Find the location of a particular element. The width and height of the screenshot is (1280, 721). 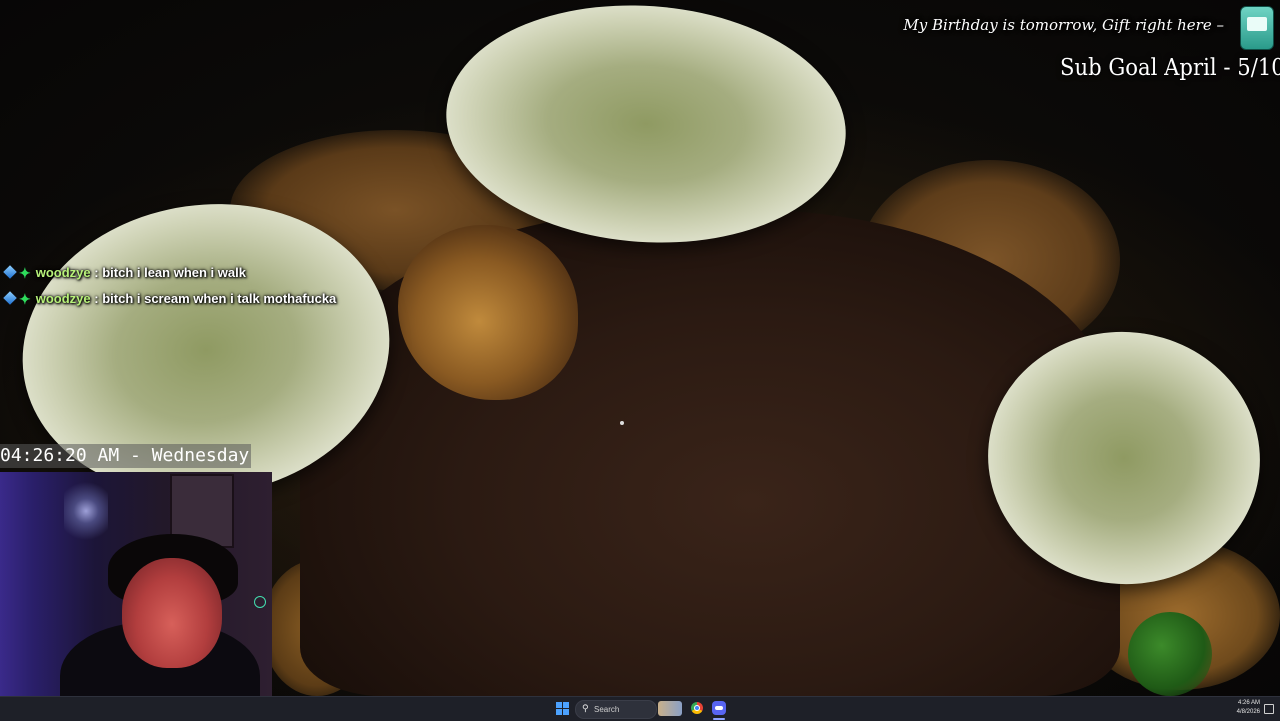

mouse-cursor is located at coordinates (622, 423).